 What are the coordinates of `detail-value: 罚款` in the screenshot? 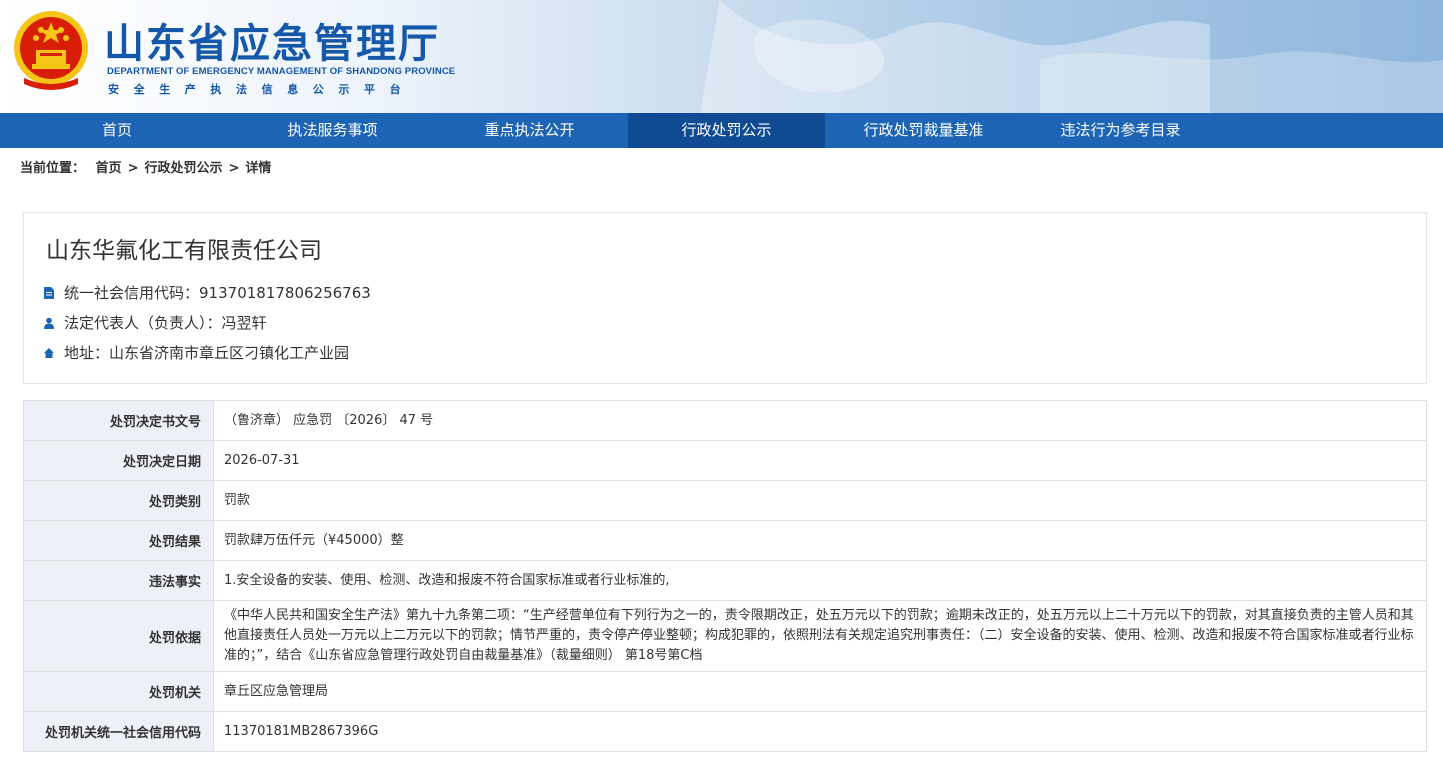 It's located at (820, 500).